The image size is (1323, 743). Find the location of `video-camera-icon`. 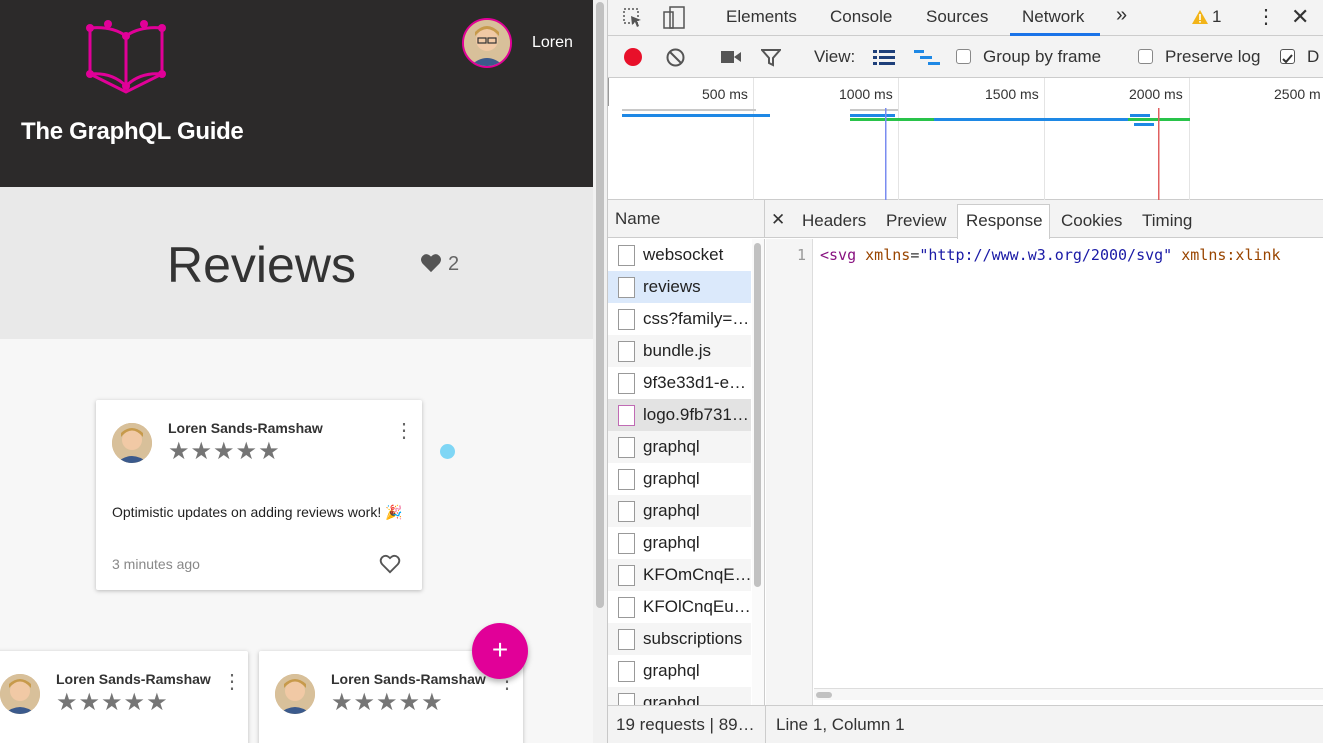

video-camera-icon is located at coordinates (731, 57).